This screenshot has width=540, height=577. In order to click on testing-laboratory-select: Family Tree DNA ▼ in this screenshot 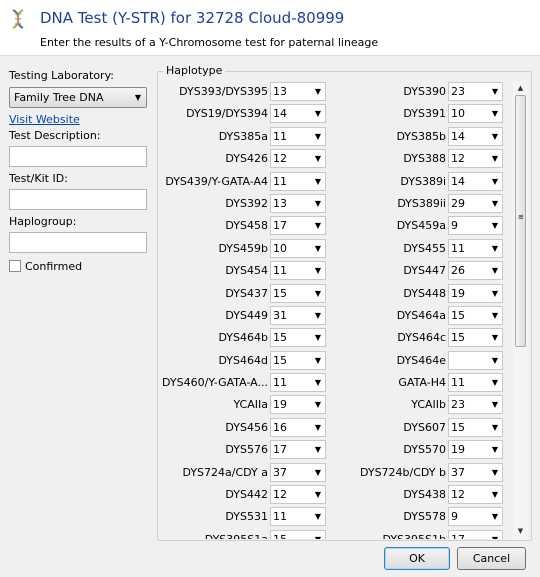, I will do `click(78, 97)`.